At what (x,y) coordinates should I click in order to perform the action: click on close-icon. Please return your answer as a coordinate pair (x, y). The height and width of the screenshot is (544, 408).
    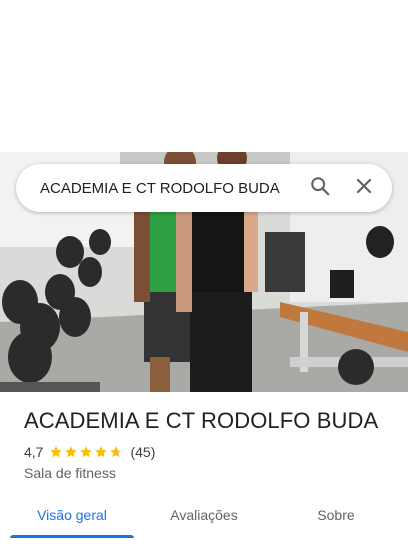
    Looking at the image, I should click on (364, 188).